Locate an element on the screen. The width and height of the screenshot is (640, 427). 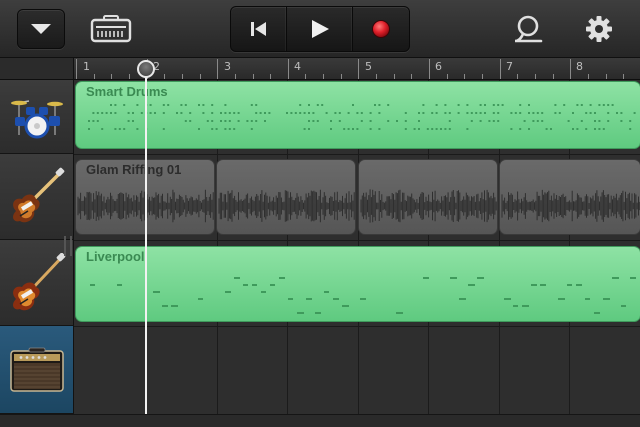
region-smart-drums: Smart Drums is located at coordinates (357, 115).